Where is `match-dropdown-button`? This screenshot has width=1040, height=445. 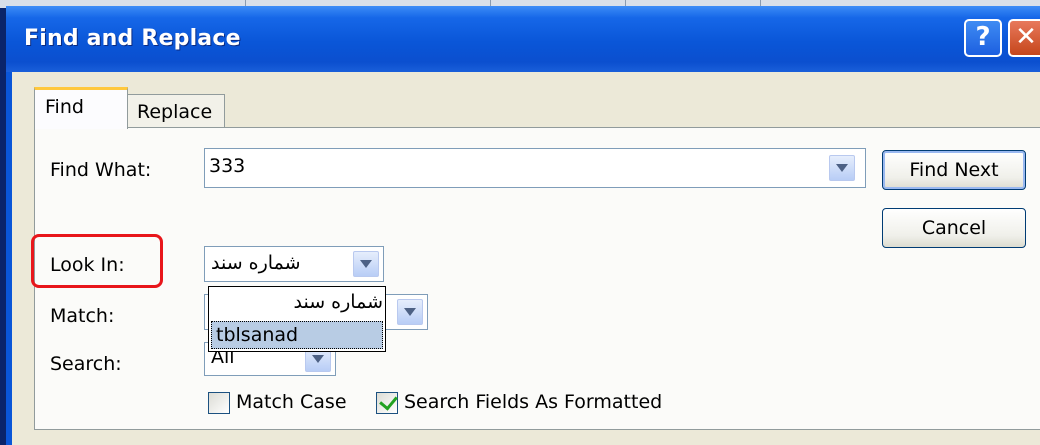
match-dropdown-button is located at coordinates (410, 312).